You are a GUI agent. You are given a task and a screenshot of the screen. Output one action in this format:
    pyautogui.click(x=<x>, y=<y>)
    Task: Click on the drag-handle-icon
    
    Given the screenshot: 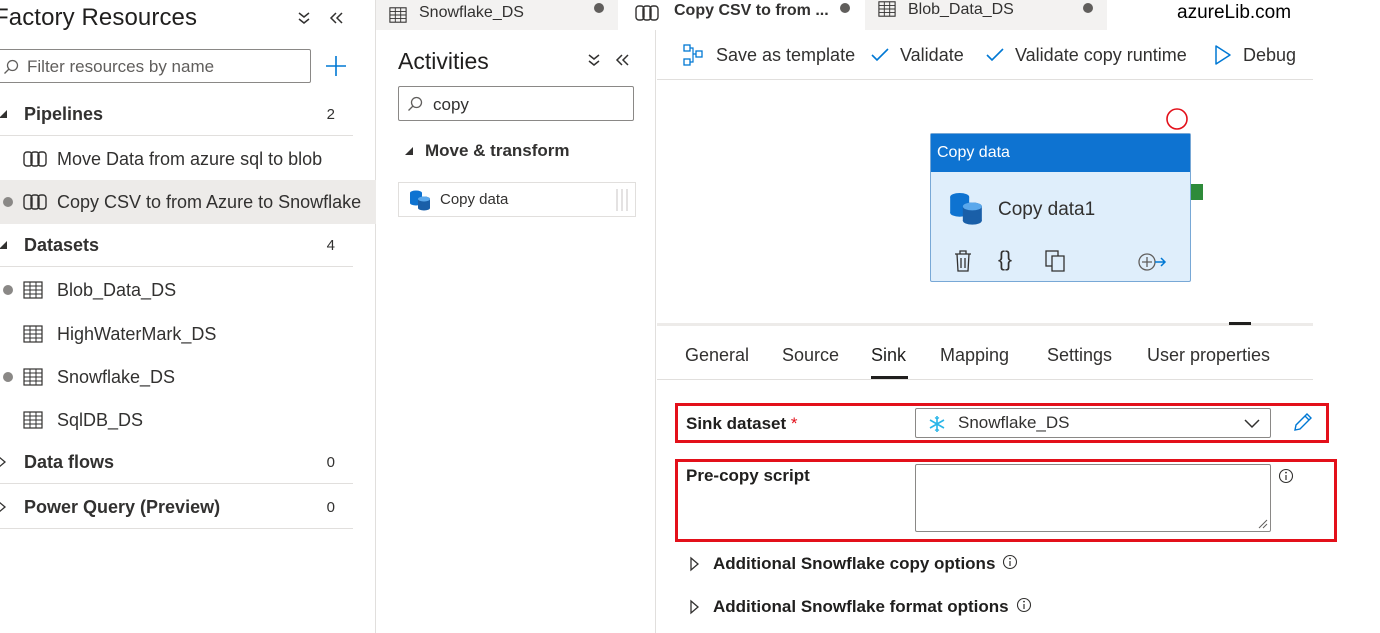 What is the action you would take?
    pyautogui.click(x=622, y=200)
    